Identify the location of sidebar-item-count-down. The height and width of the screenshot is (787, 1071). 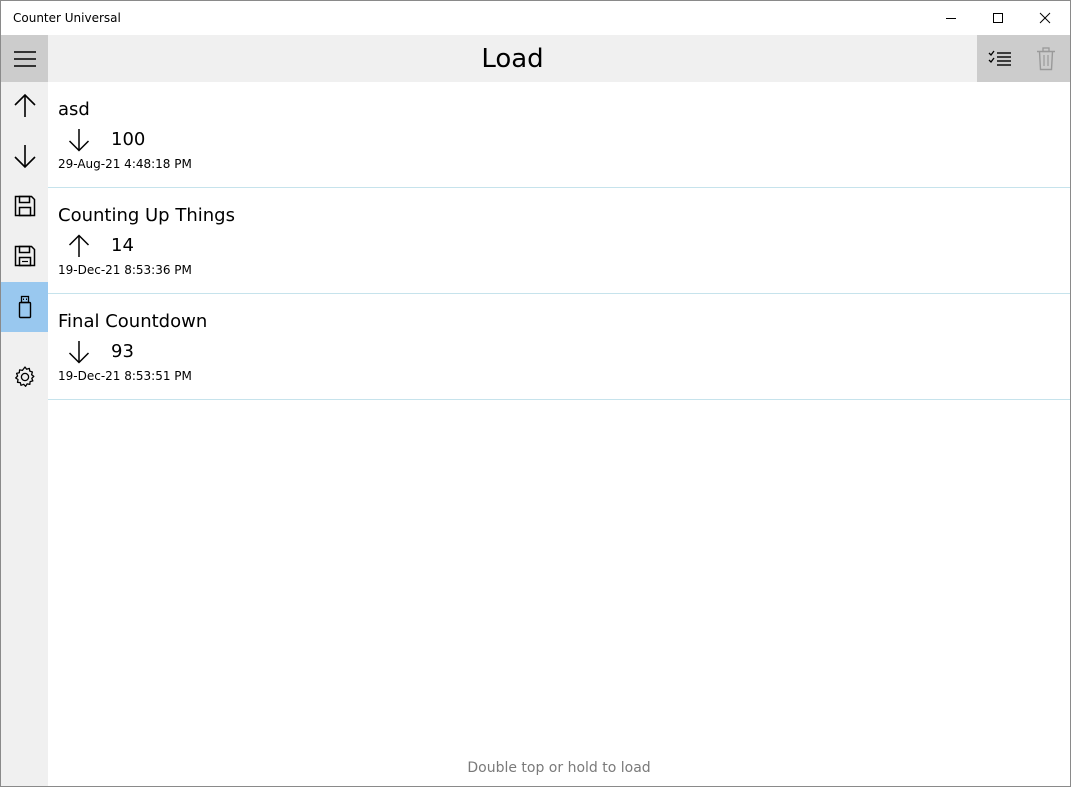
(24, 156).